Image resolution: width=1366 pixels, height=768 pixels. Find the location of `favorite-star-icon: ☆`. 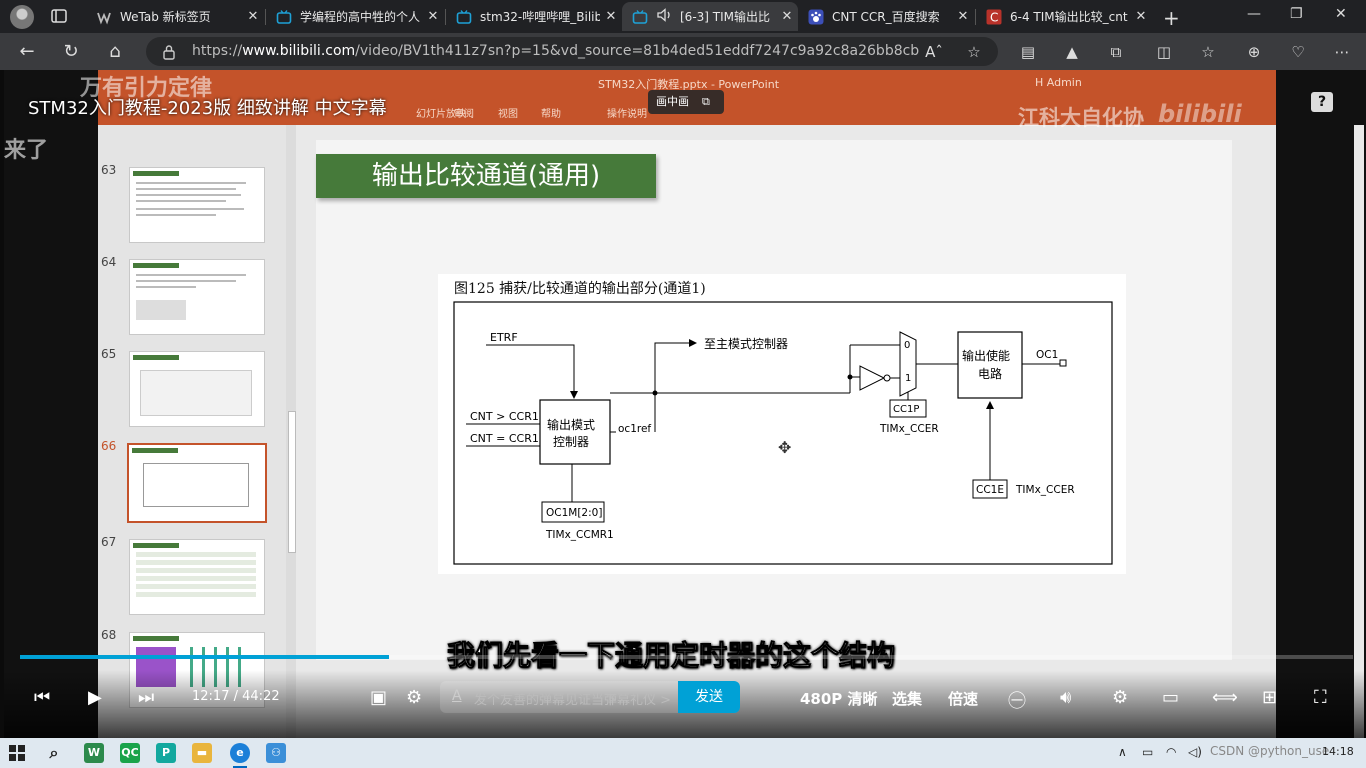

favorite-star-icon: ☆ is located at coordinates (974, 52).